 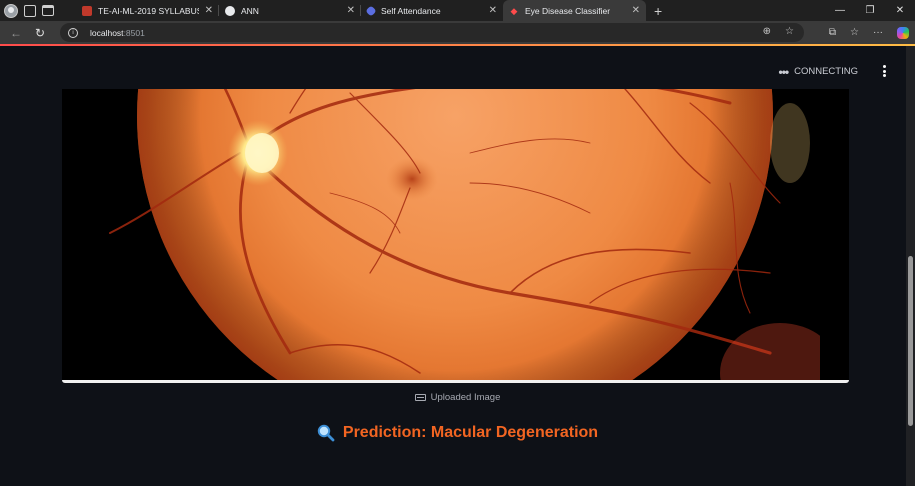 I want to click on toolbar-right-controls: ⧉ ☆ ···, so click(x=869, y=32).